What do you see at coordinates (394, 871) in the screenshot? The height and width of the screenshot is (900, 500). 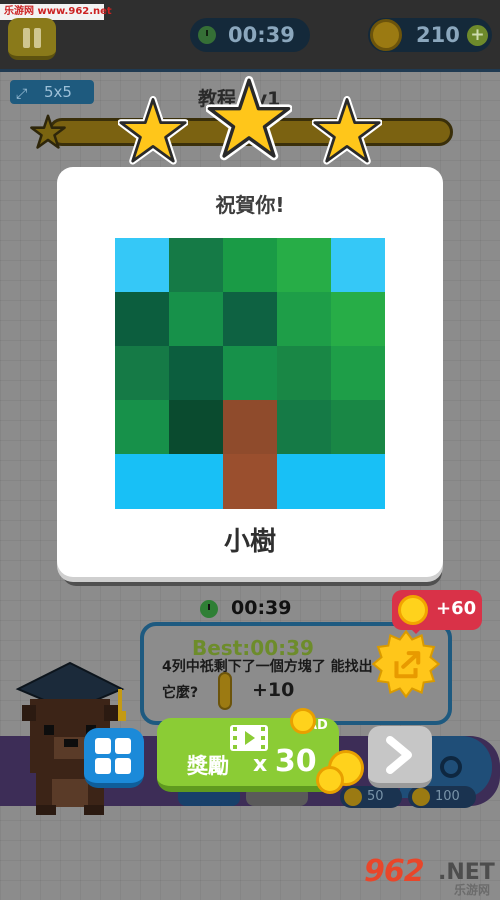 I see `watermark-brand: 962` at bounding box center [394, 871].